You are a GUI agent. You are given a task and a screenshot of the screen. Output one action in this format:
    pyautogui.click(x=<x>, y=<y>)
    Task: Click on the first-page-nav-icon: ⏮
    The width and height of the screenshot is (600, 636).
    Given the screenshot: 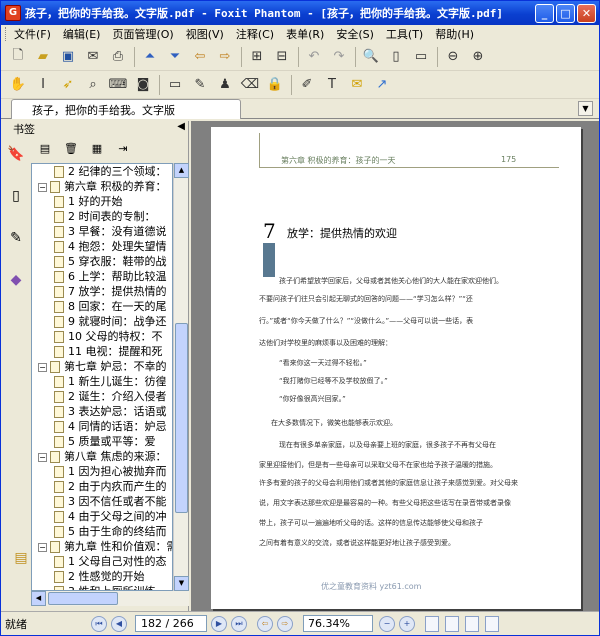 What is the action you would take?
    pyautogui.click(x=99, y=623)
    